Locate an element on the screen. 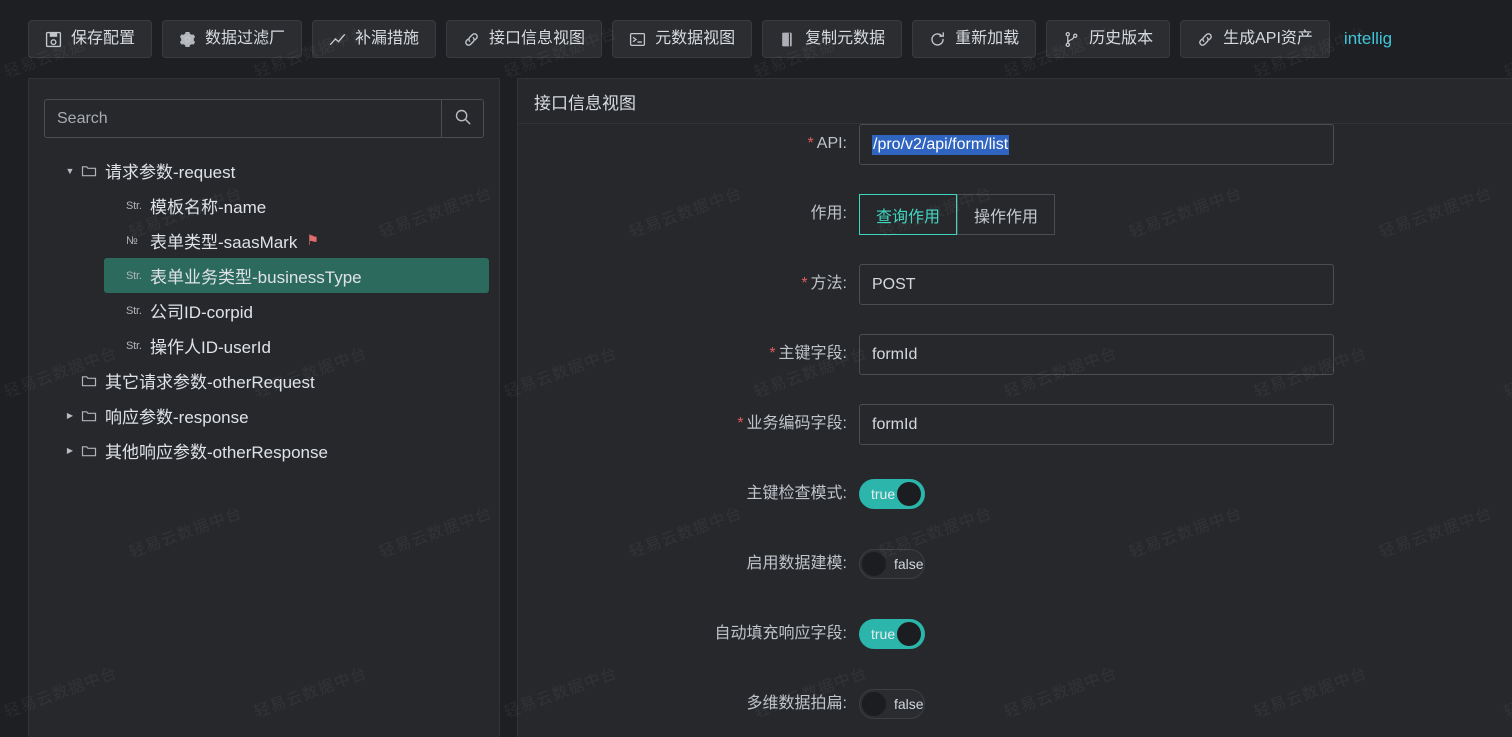 The image size is (1512, 737). segment-option-0: 查询作用 is located at coordinates (908, 214).